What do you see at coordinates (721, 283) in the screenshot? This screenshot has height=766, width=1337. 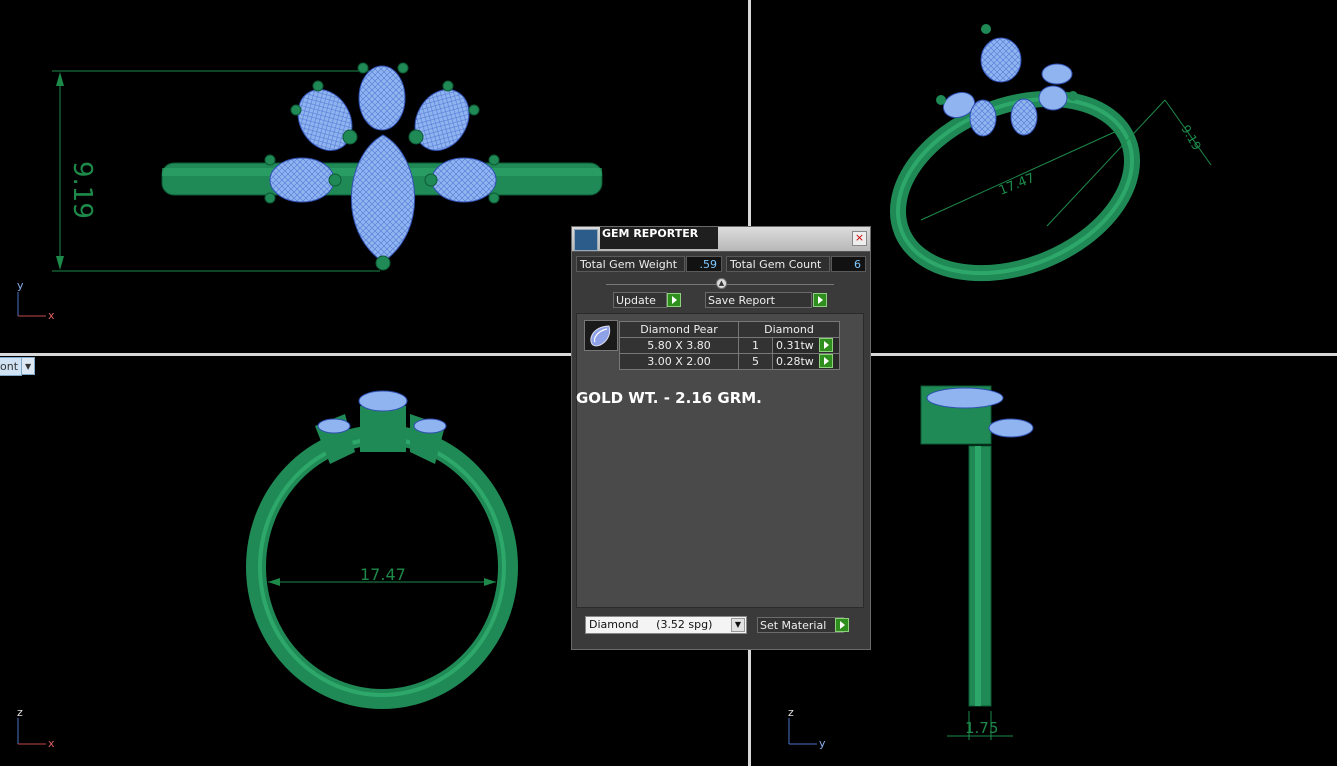 I see `collapse-icon: ▲` at bounding box center [721, 283].